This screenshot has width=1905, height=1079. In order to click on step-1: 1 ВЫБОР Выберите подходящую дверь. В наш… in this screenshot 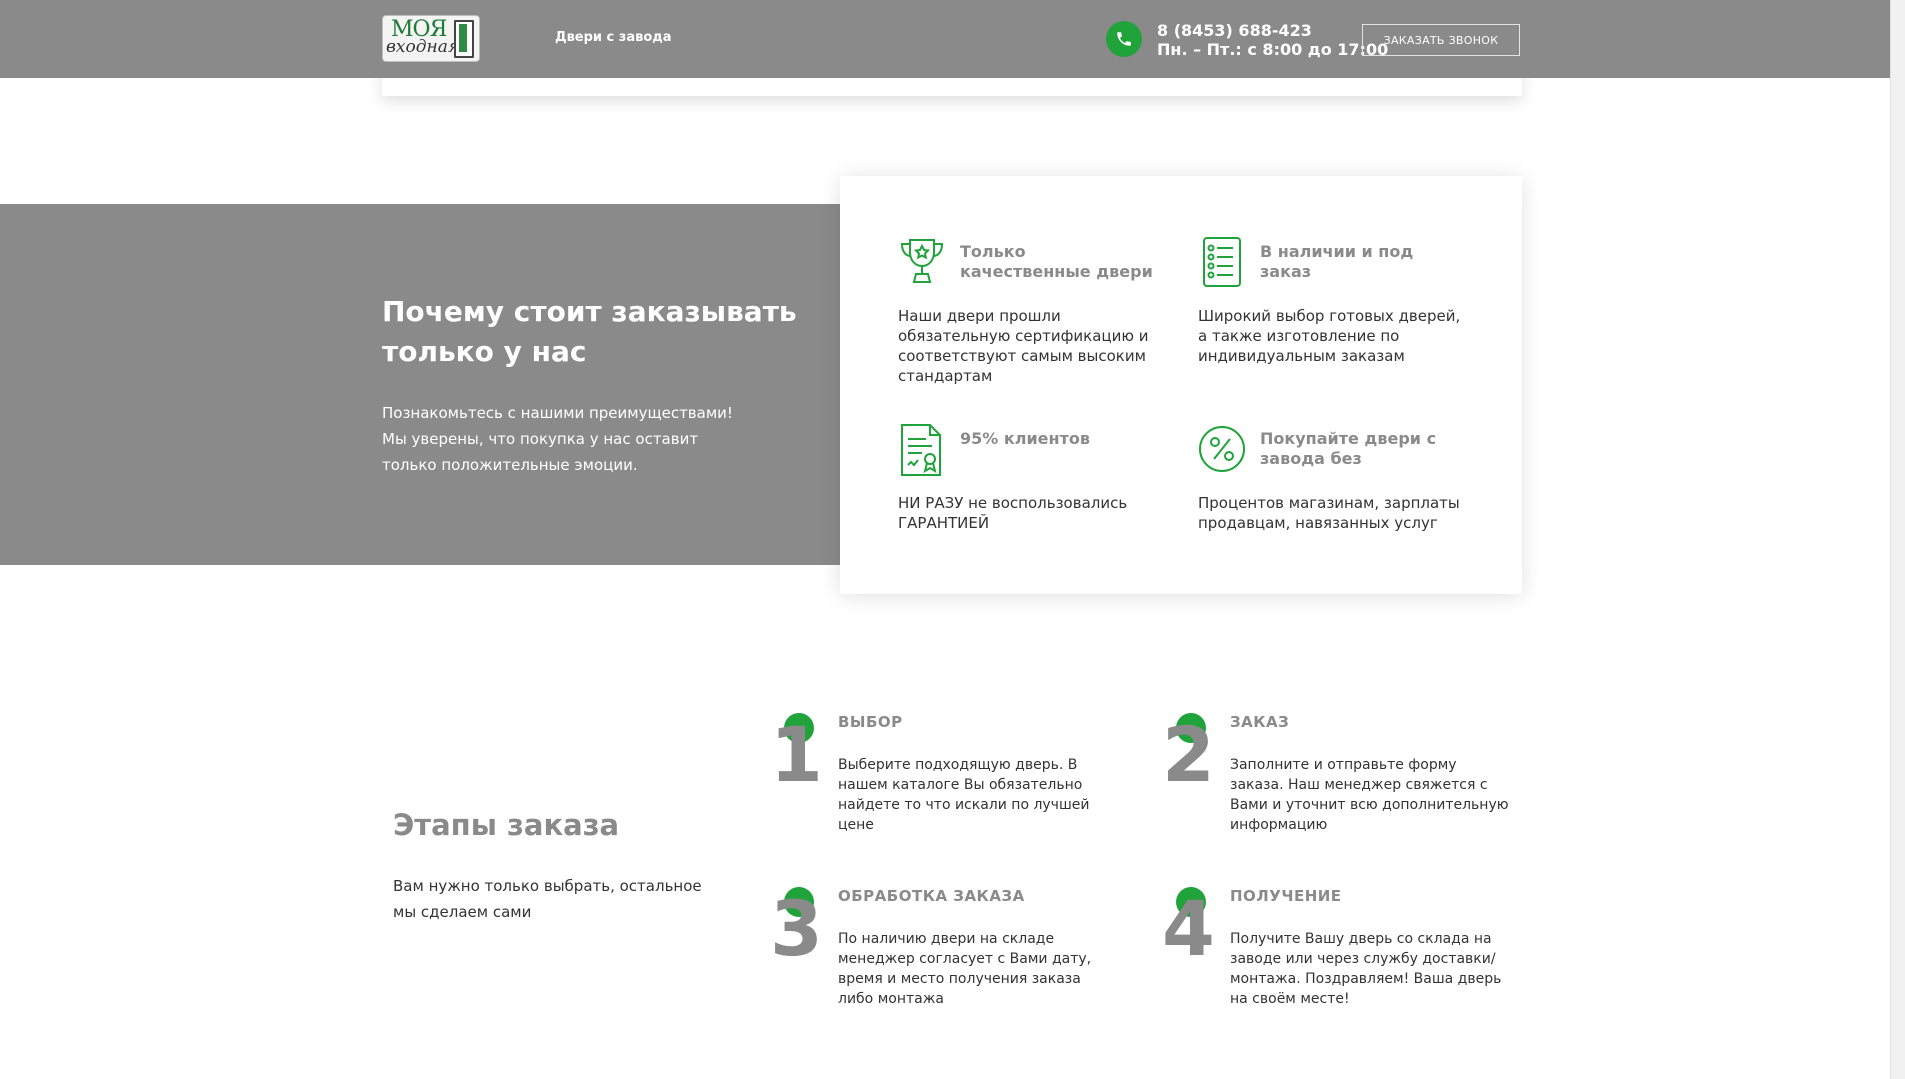, I will do `click(929, 786)`.